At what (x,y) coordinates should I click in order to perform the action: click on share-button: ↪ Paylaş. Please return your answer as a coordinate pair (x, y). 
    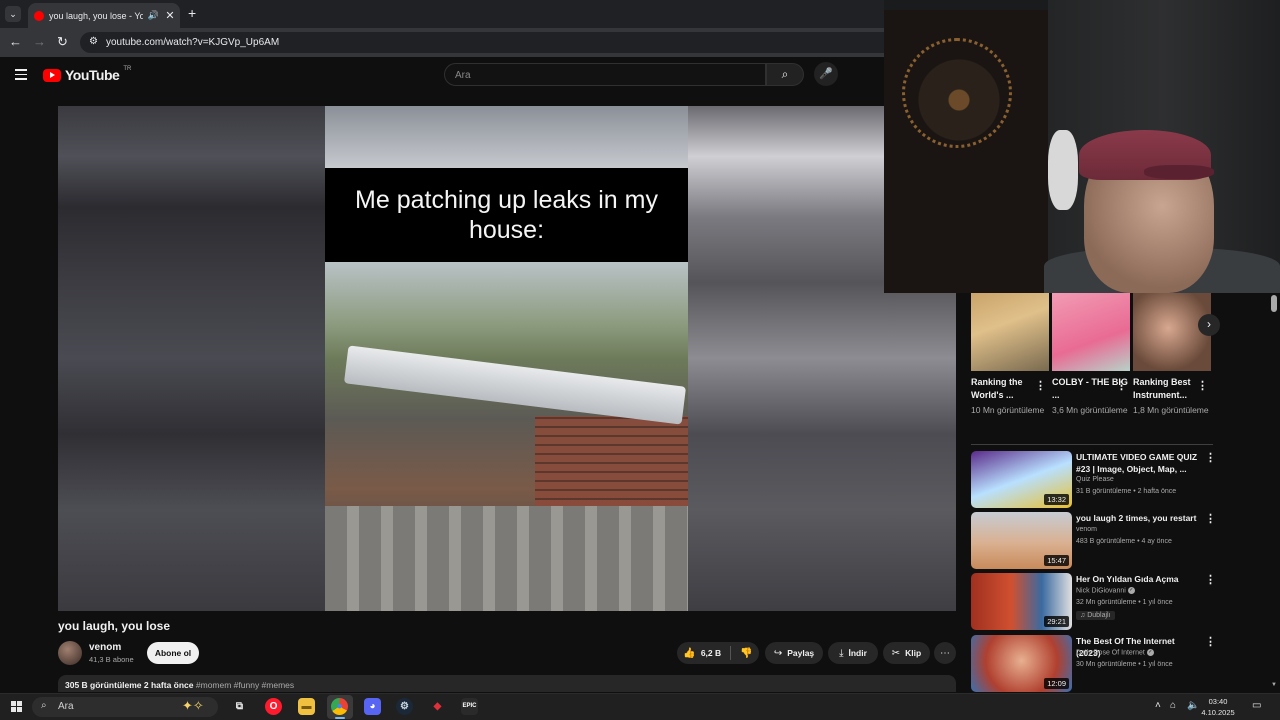
    Looking at the image, I should click on (794, 653).